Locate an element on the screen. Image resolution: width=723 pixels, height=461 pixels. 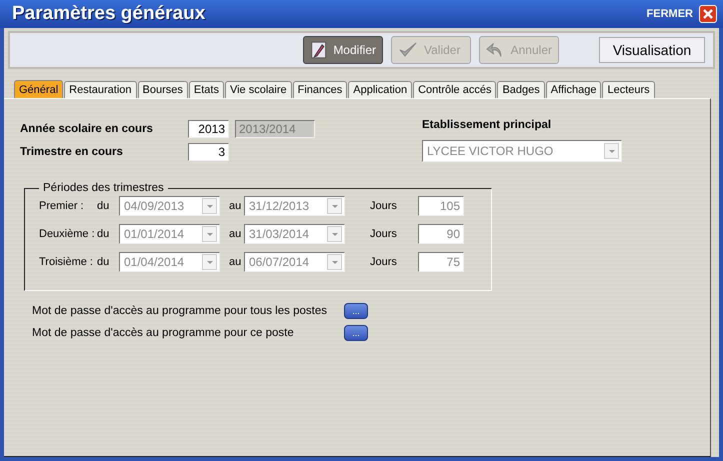
row-label: Deuxième : is located at coordinates (67, 234).